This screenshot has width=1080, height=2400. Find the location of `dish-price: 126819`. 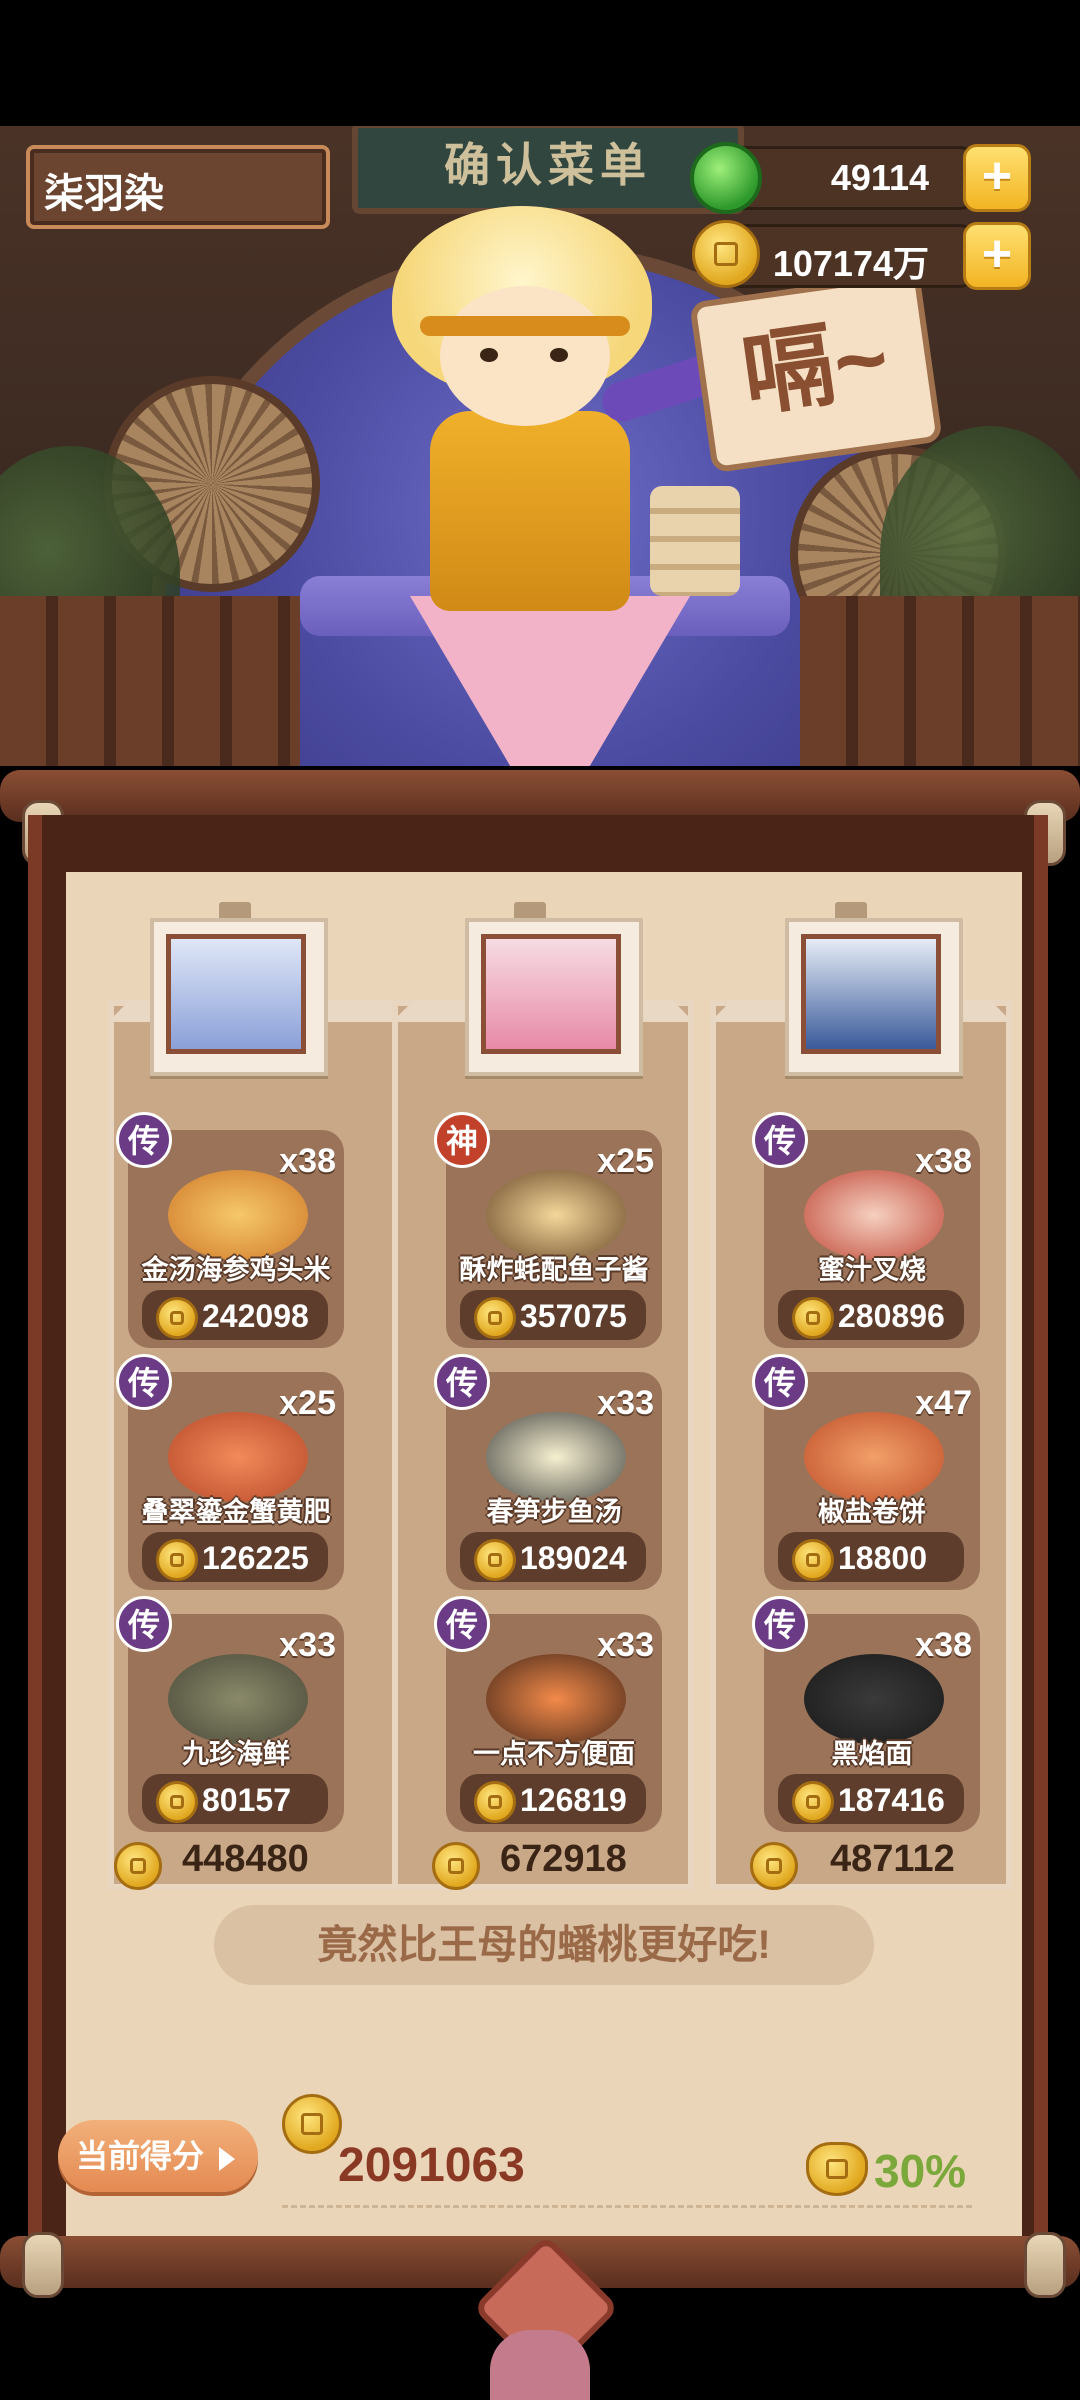

dish-price: 126819 is located at coordinates (573, 1800).